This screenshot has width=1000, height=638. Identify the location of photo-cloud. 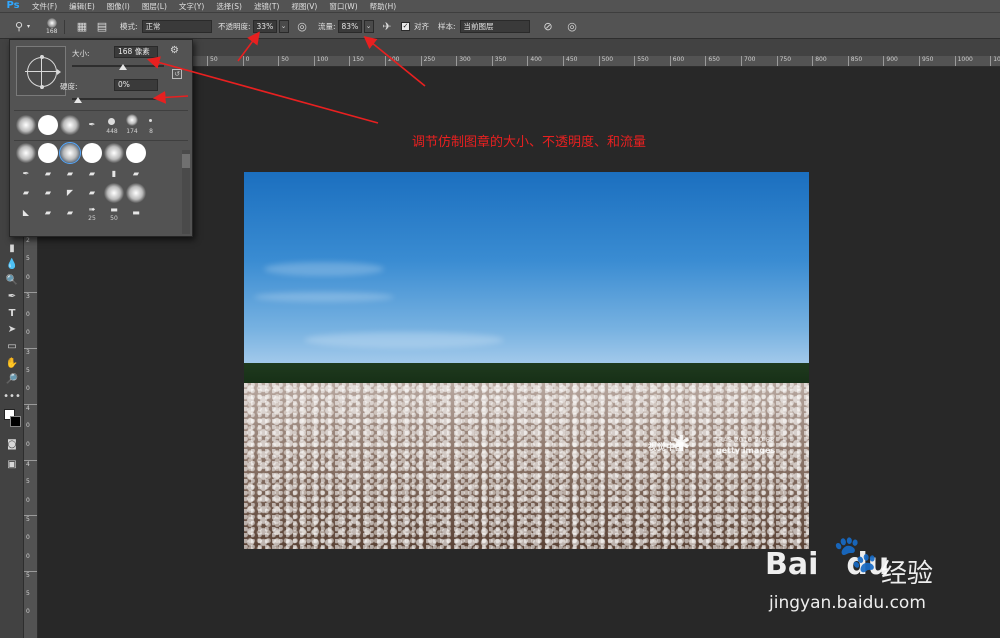
(404, 340).